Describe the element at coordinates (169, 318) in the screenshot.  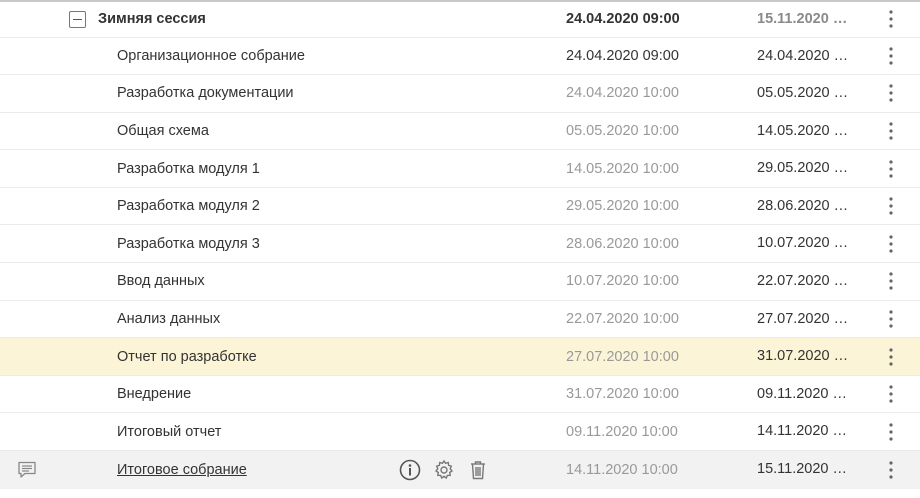
I see `task-name: Анализ данных` at that location.